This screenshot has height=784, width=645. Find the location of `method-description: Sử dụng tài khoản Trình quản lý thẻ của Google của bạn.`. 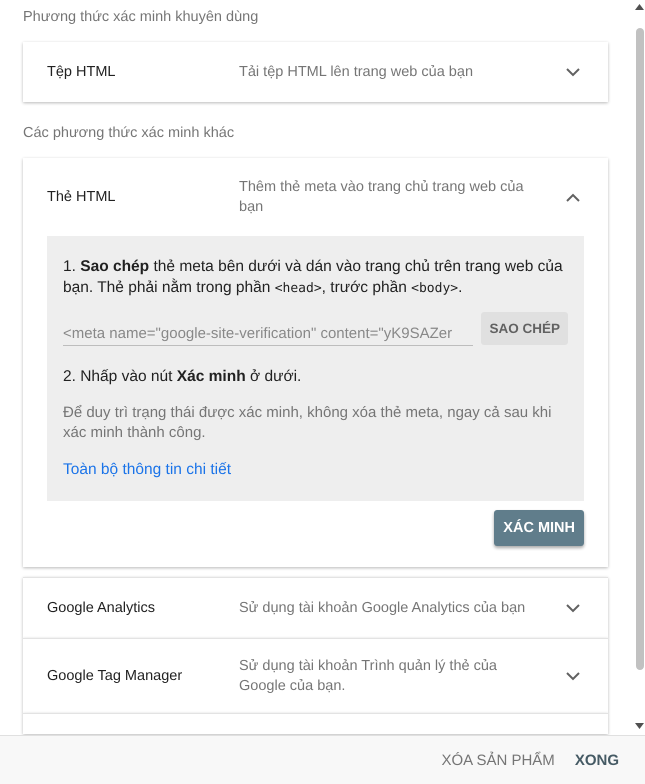

method-description: Sử dụng tài khoản Trình quản lý thẻ của Google của bạn. is located at coordinates (368, 676).